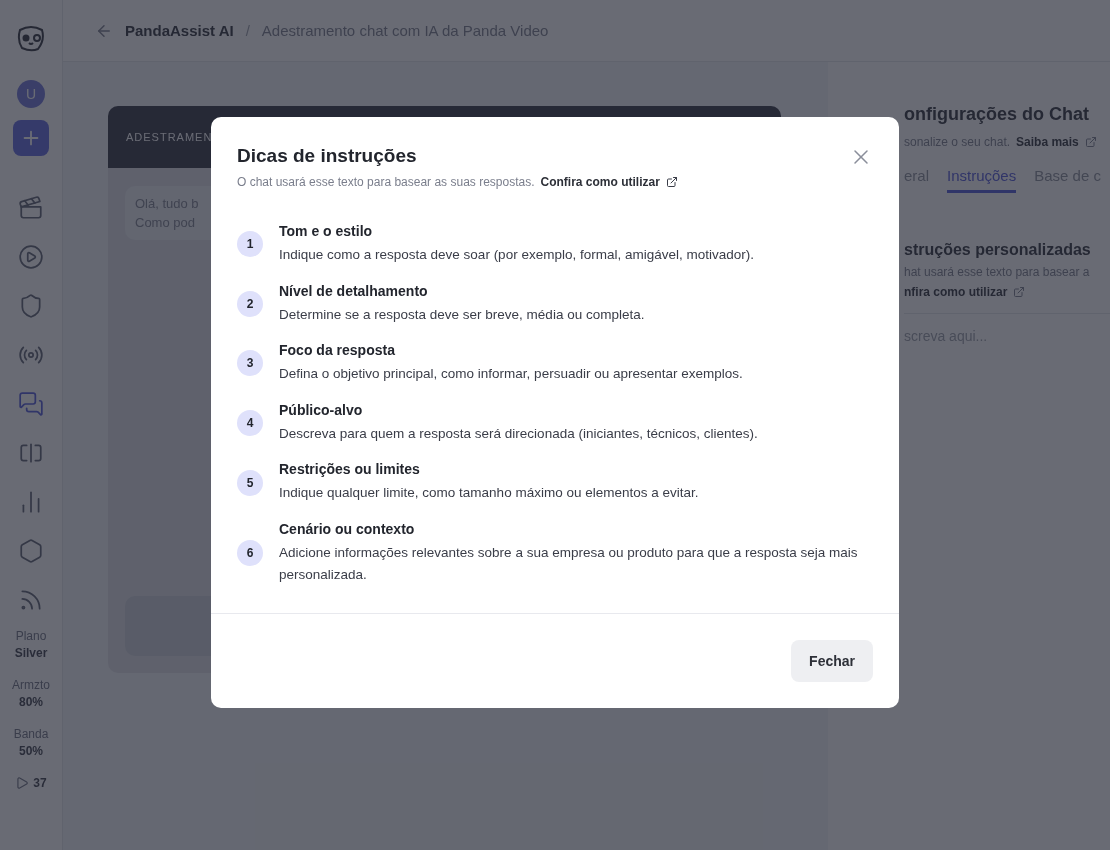 The image size is (1110, 850). What do you see at coordinates (250, 303) in the screenshot?
I see `step-number: 2` at bounding box center [250, 303].